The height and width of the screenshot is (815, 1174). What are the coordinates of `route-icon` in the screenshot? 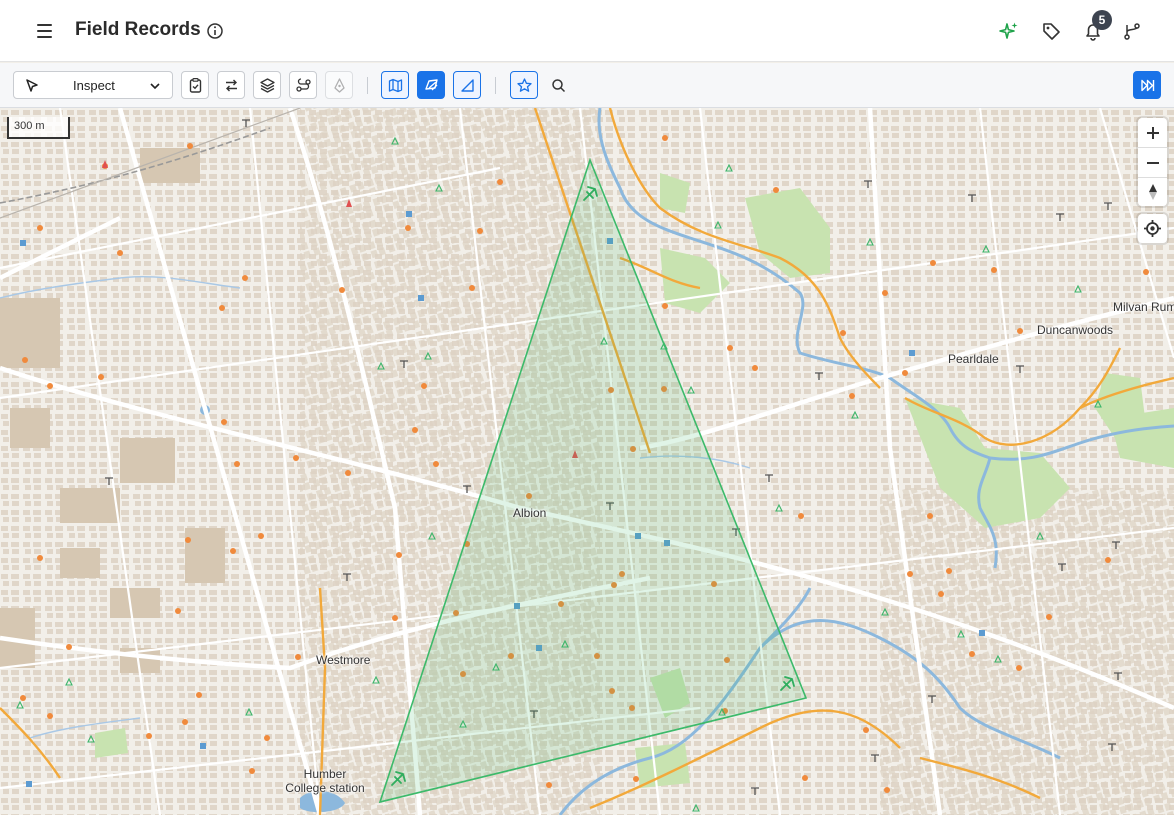 It's located at (303, 84).